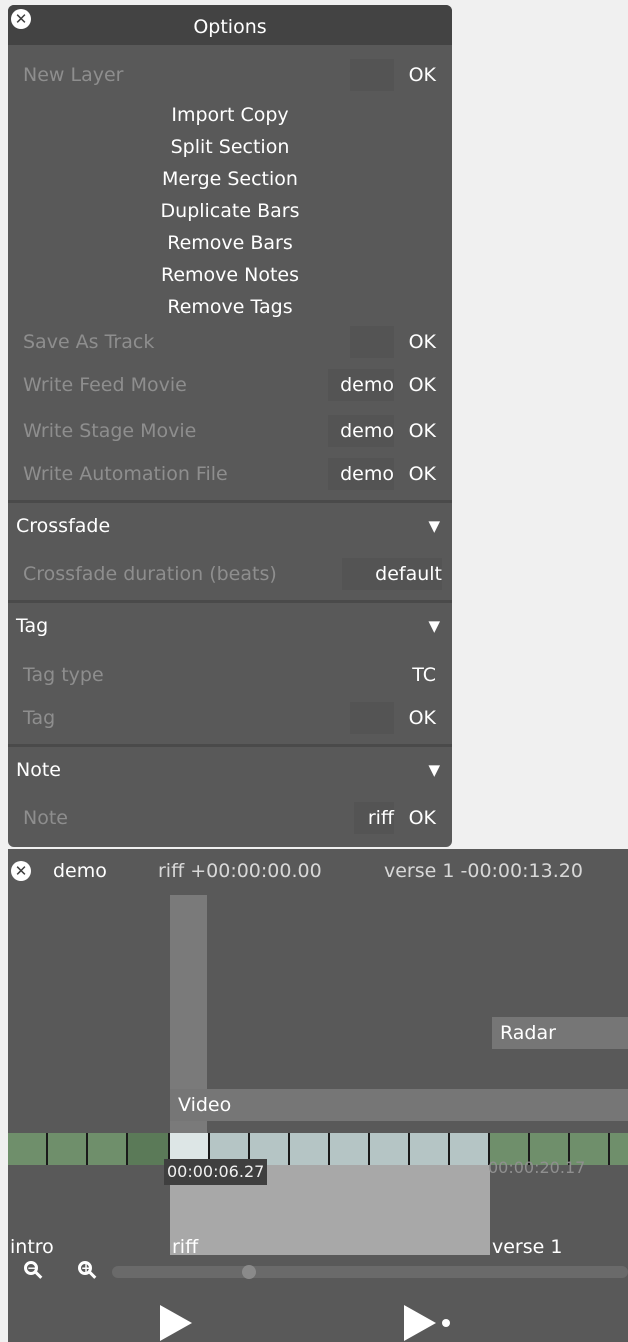  What do you see at coordinates (216, 1172) in the screenshot?
I see `selection-start-time: 00:00:06.27` at bounding box center [216, 1172].